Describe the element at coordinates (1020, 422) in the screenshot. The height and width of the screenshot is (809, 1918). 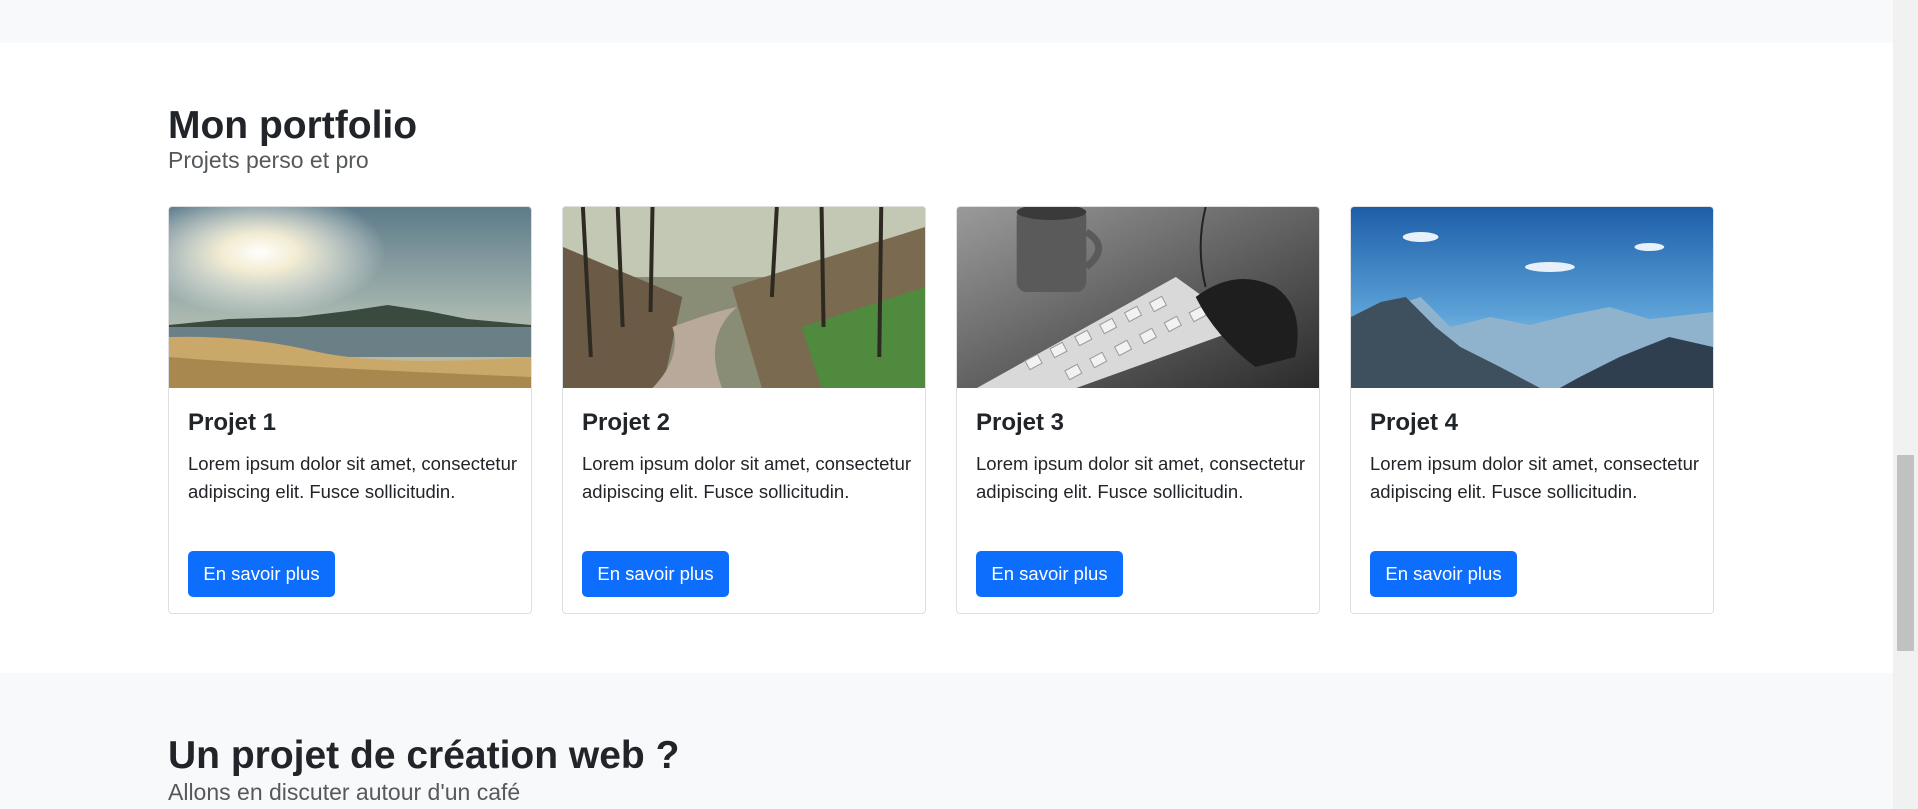
I see `card-title: Projet 3` at that location.